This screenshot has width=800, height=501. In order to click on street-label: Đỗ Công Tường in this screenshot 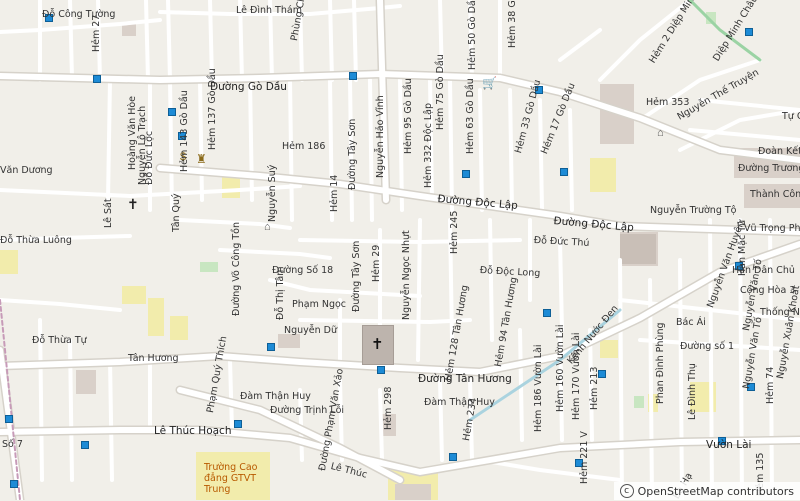, I will do `click(79, 14)`.